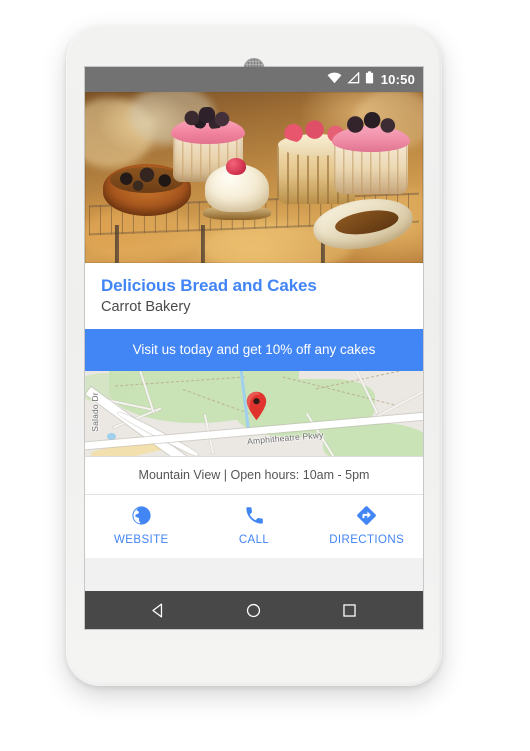 The width and height of the screenshot is (530, 751). What do you see at coordinates (209, 285) in the screenshot?
I see `business-title: Delicious Bread and Cakes` at bounding box center [209, 285].